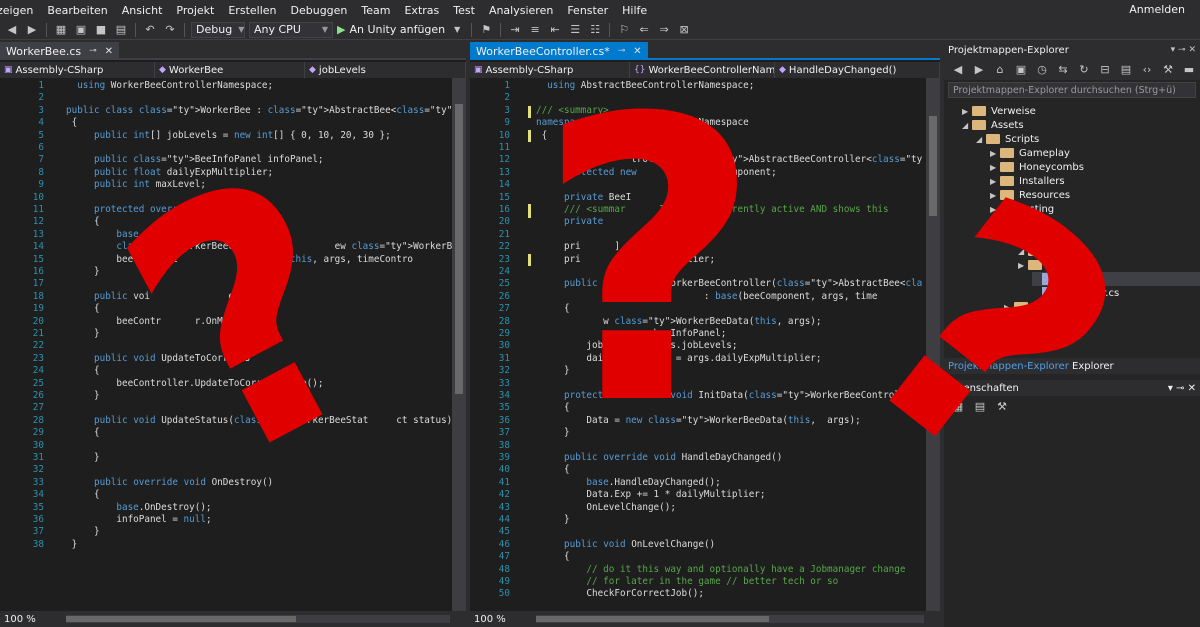 The height and width of the screenshot is (627, 1200). Describe the element at coordinates (1116, 293) in the screenshot. I see `tree-item: Controller.cs` at that location.